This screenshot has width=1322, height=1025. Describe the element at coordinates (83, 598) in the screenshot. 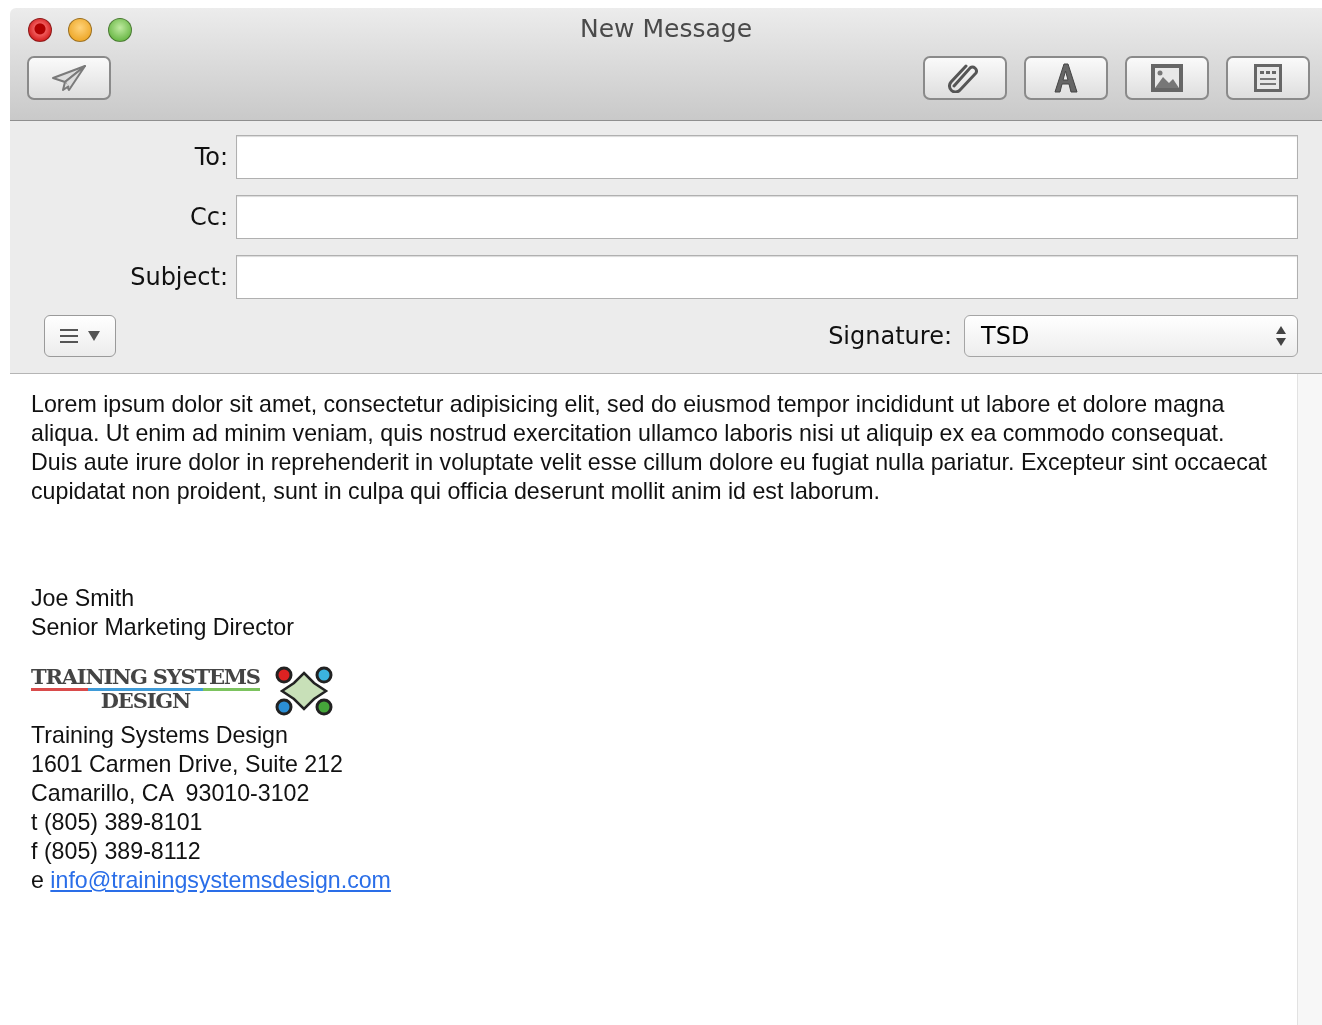

I see `signature-line: Joe Smith` at that location.